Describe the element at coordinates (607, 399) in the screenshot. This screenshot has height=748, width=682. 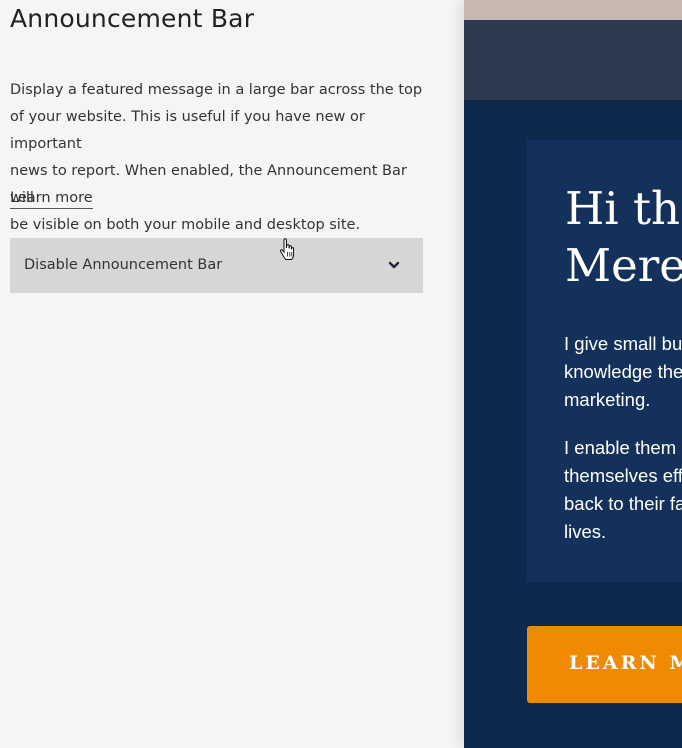
I see `paragraph-line: marketing.` at that location.